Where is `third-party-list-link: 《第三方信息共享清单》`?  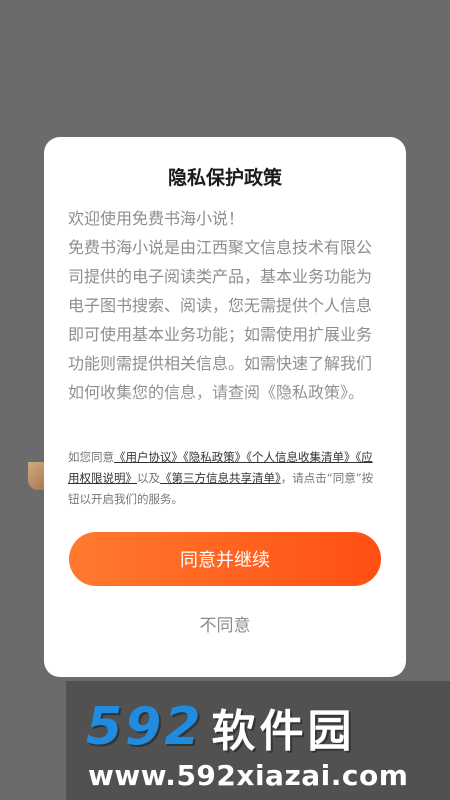 third-party-list-link: 《第三方信息共享清单》 is located at coordinates (220, 478).